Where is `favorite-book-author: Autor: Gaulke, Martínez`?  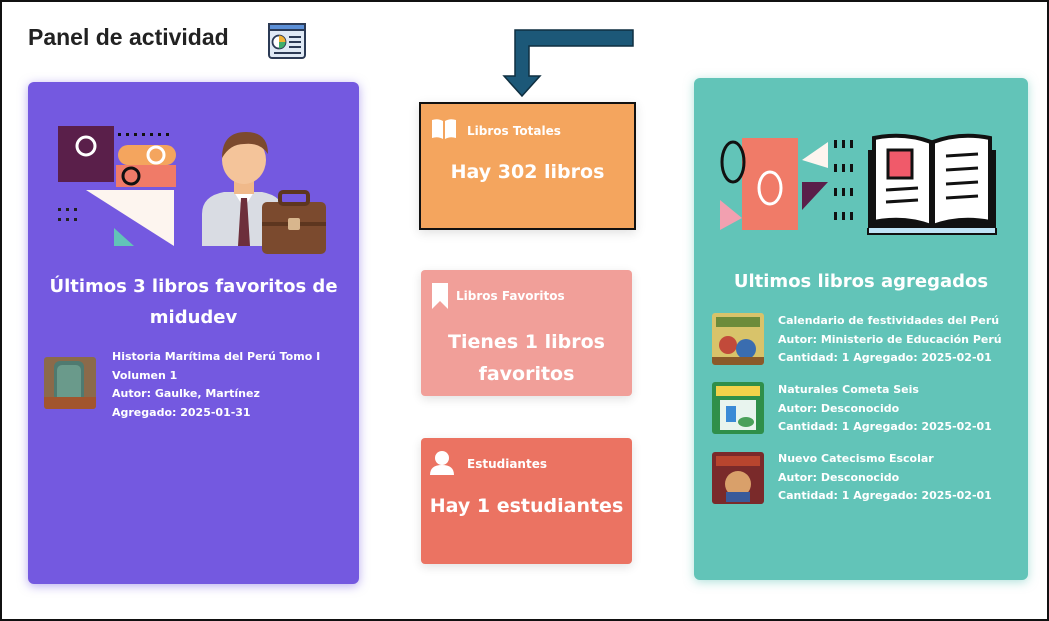 favorite-book-author: Autor: Gaulke, Martínez is located at coordinates (186, 393).